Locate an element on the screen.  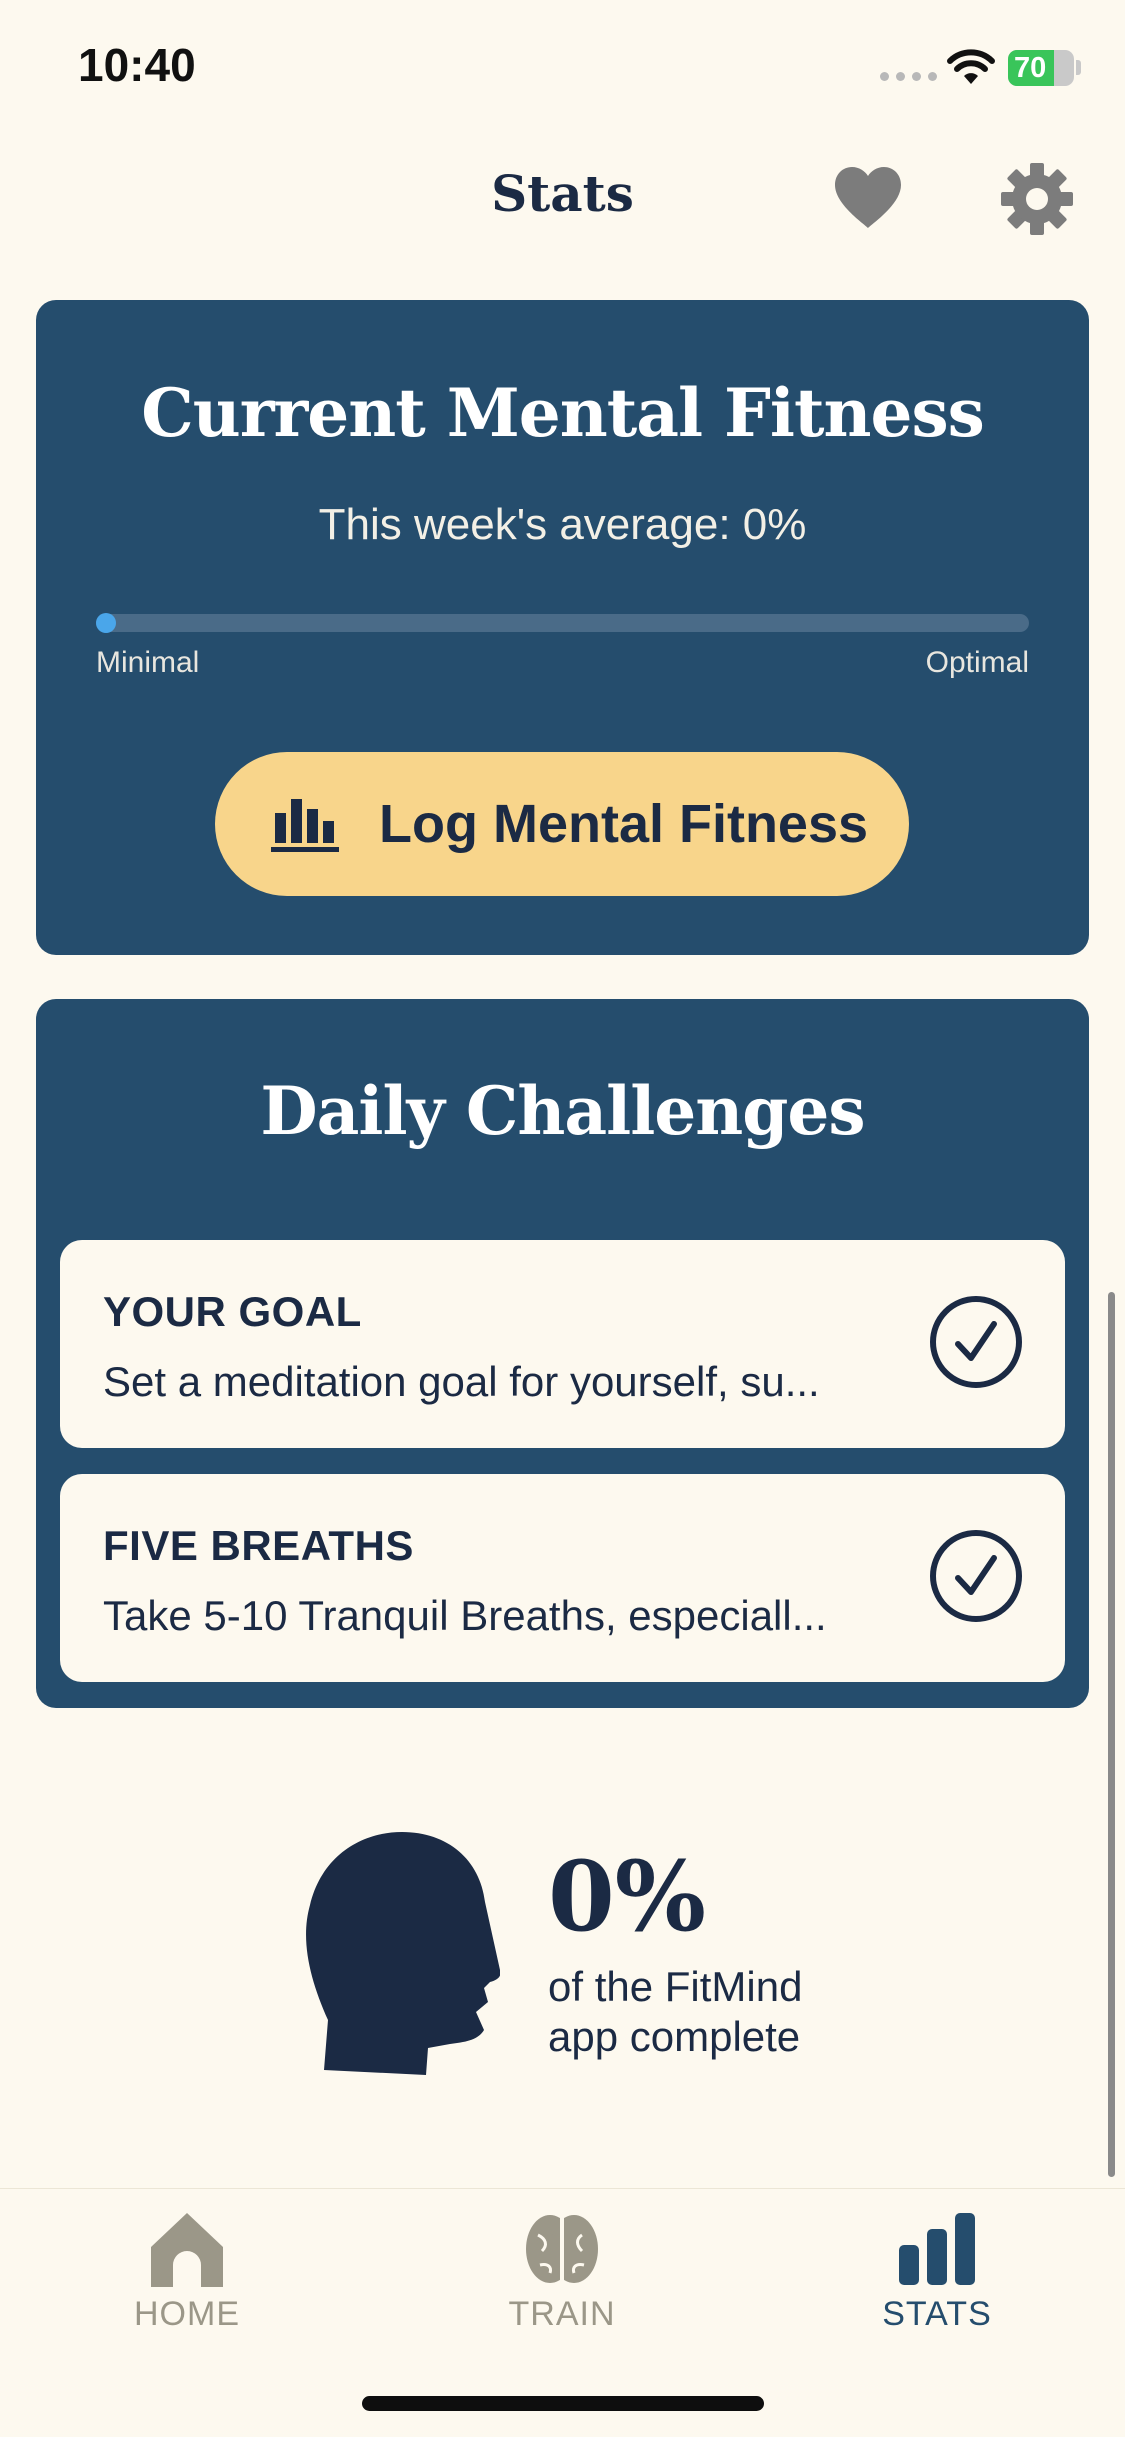
daily-challenges-title: Daily Challenges is located at coordinates (562, 1111).